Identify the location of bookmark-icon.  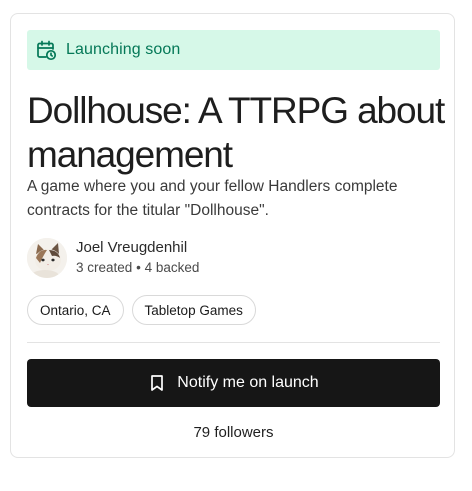
(157, 383).